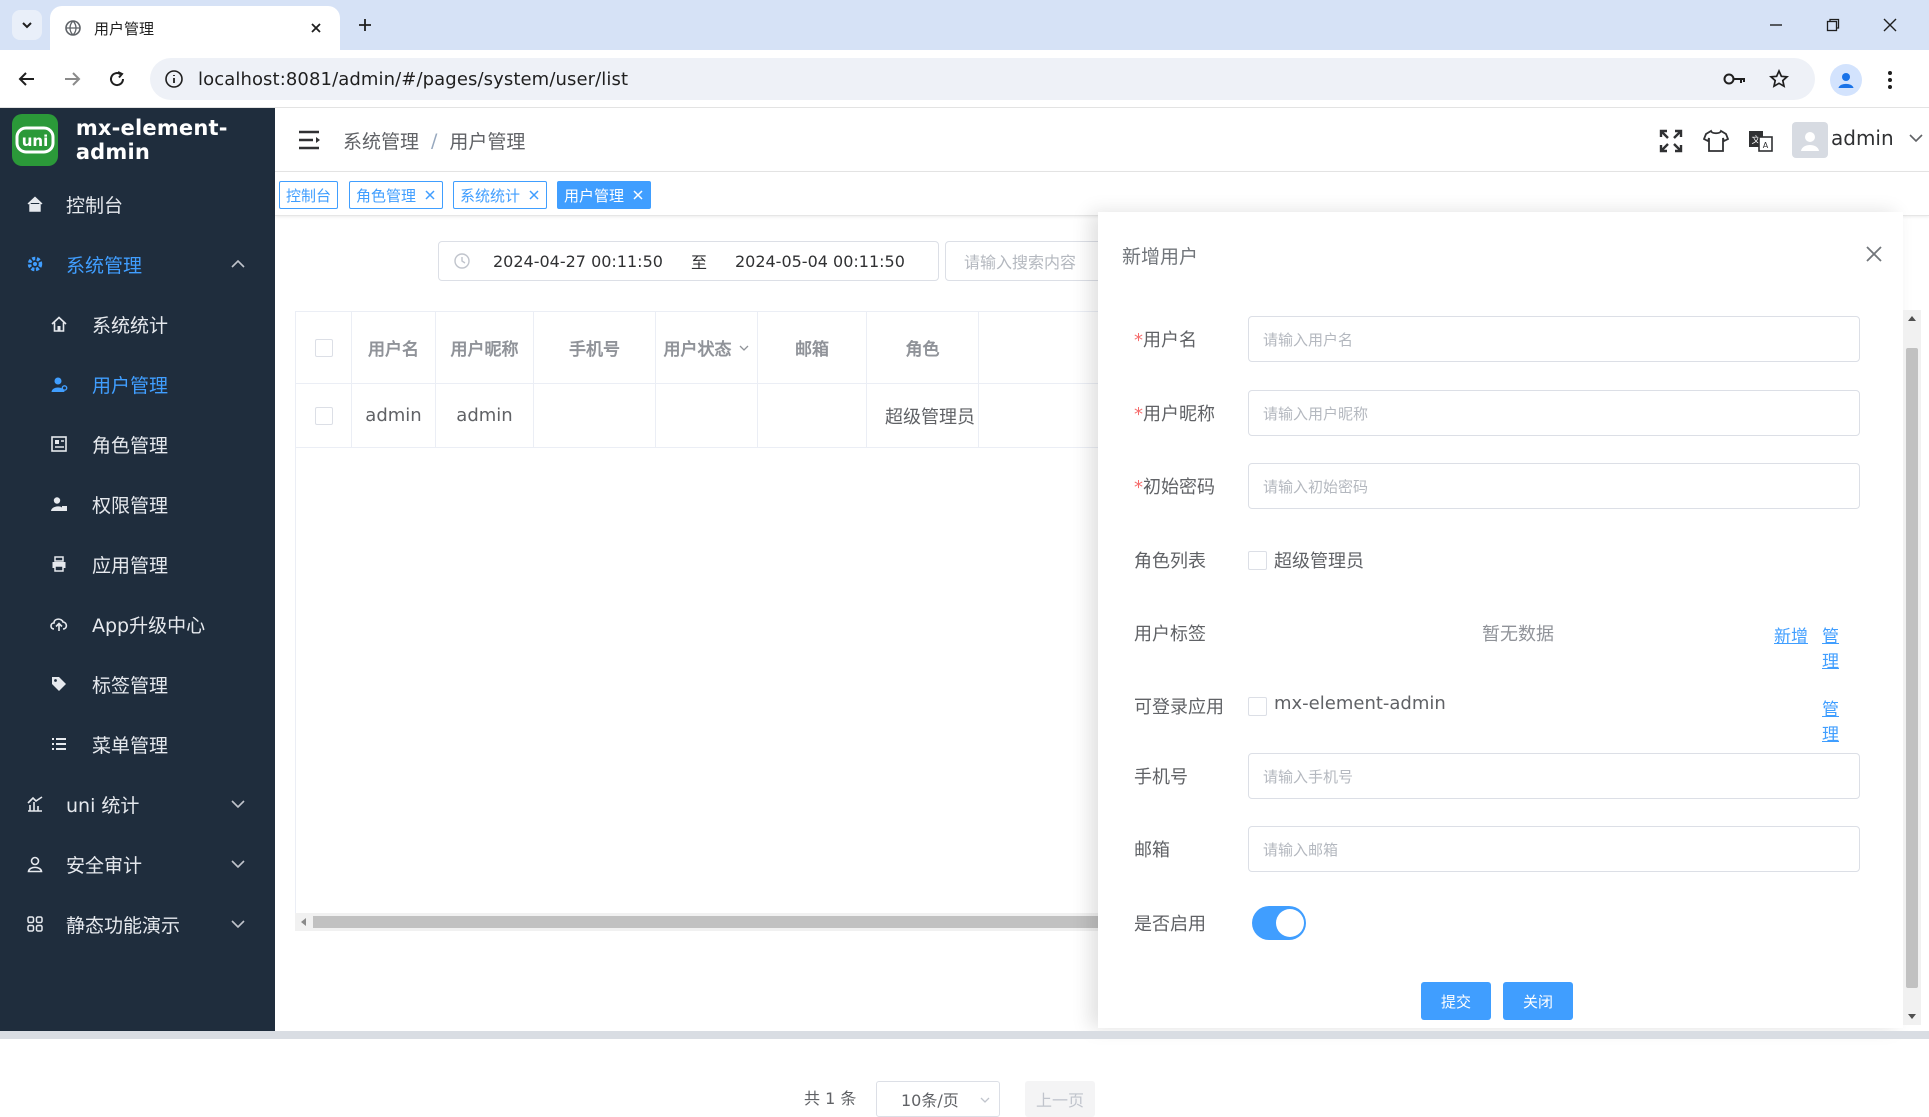 This screenshot has height=1117, width=1929. What do you see at coordinates (310, 140) in the screenshot?
I see `menu-fold-icon` at bounding box center [310, 140].